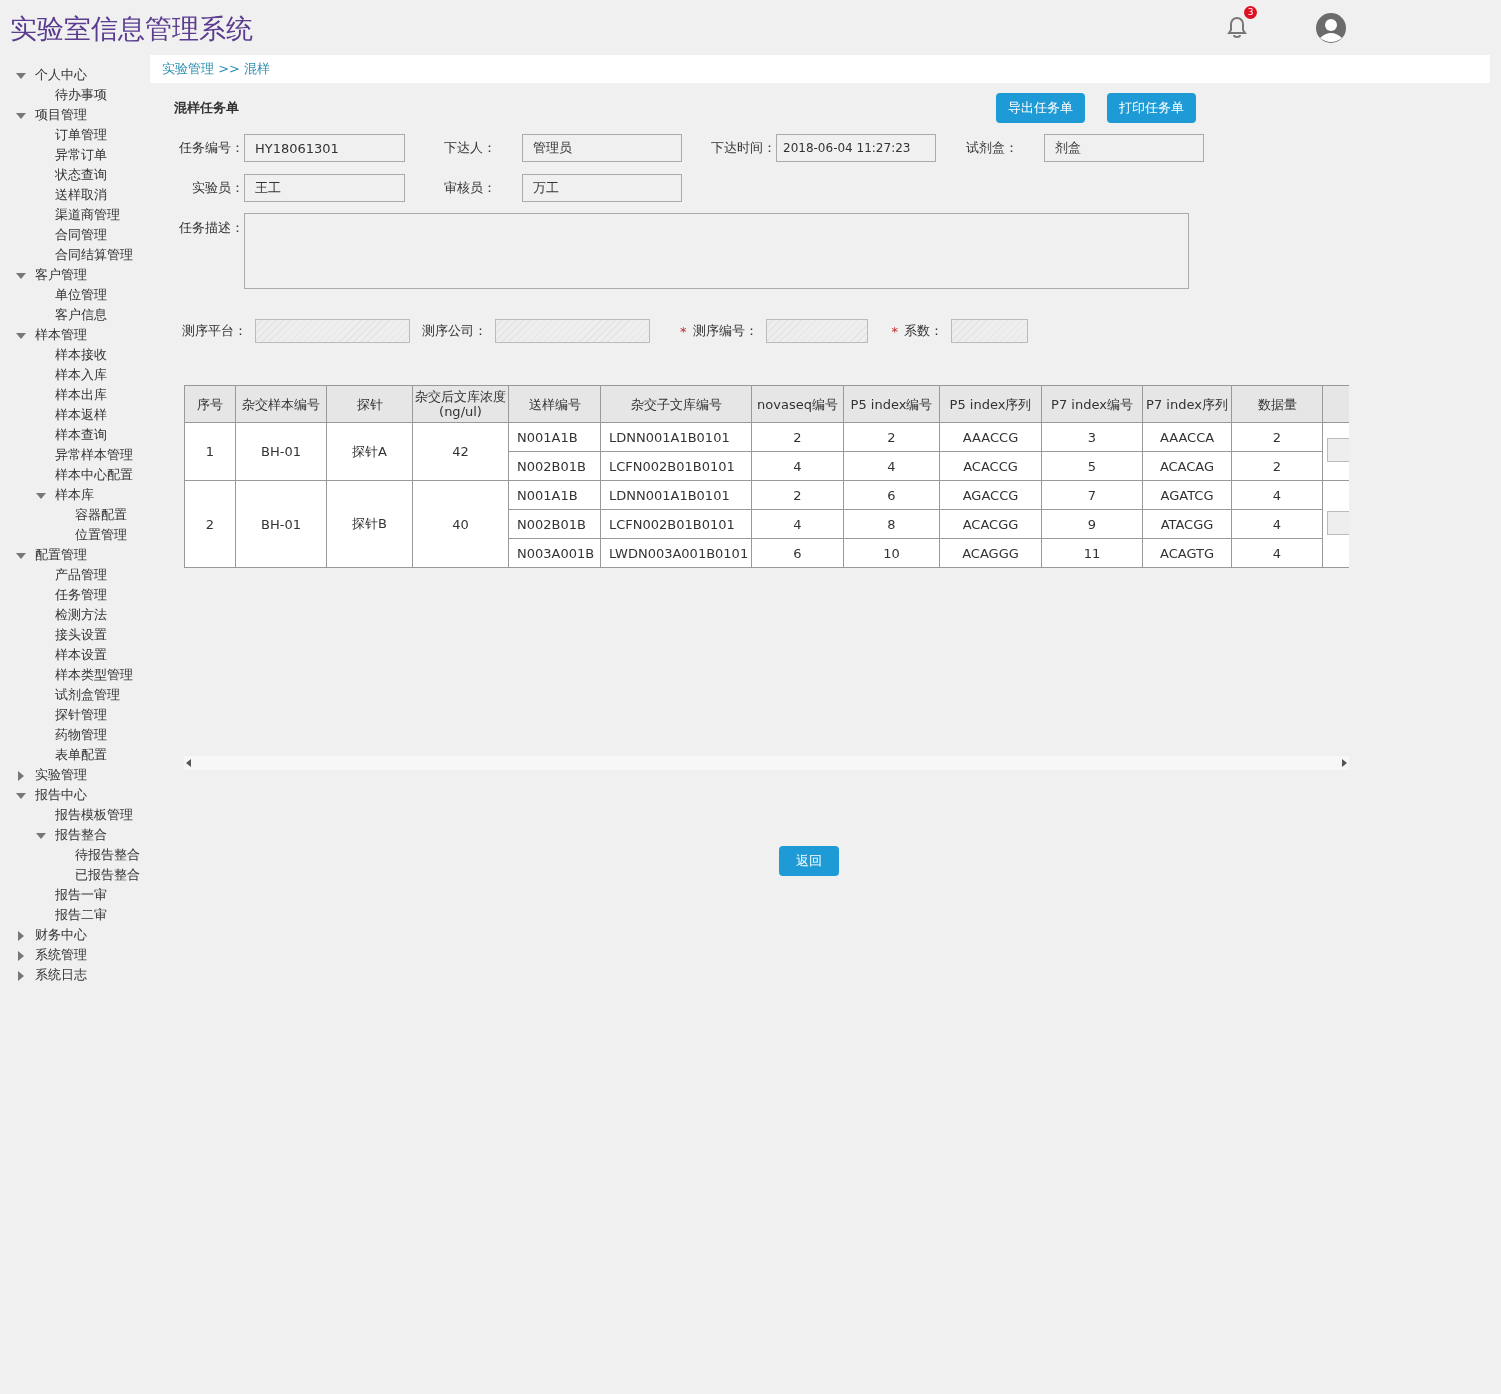 This screenshot has width=1501, height=1394. I want to click on sidebar-item: 样本接收, so click(81, 355).